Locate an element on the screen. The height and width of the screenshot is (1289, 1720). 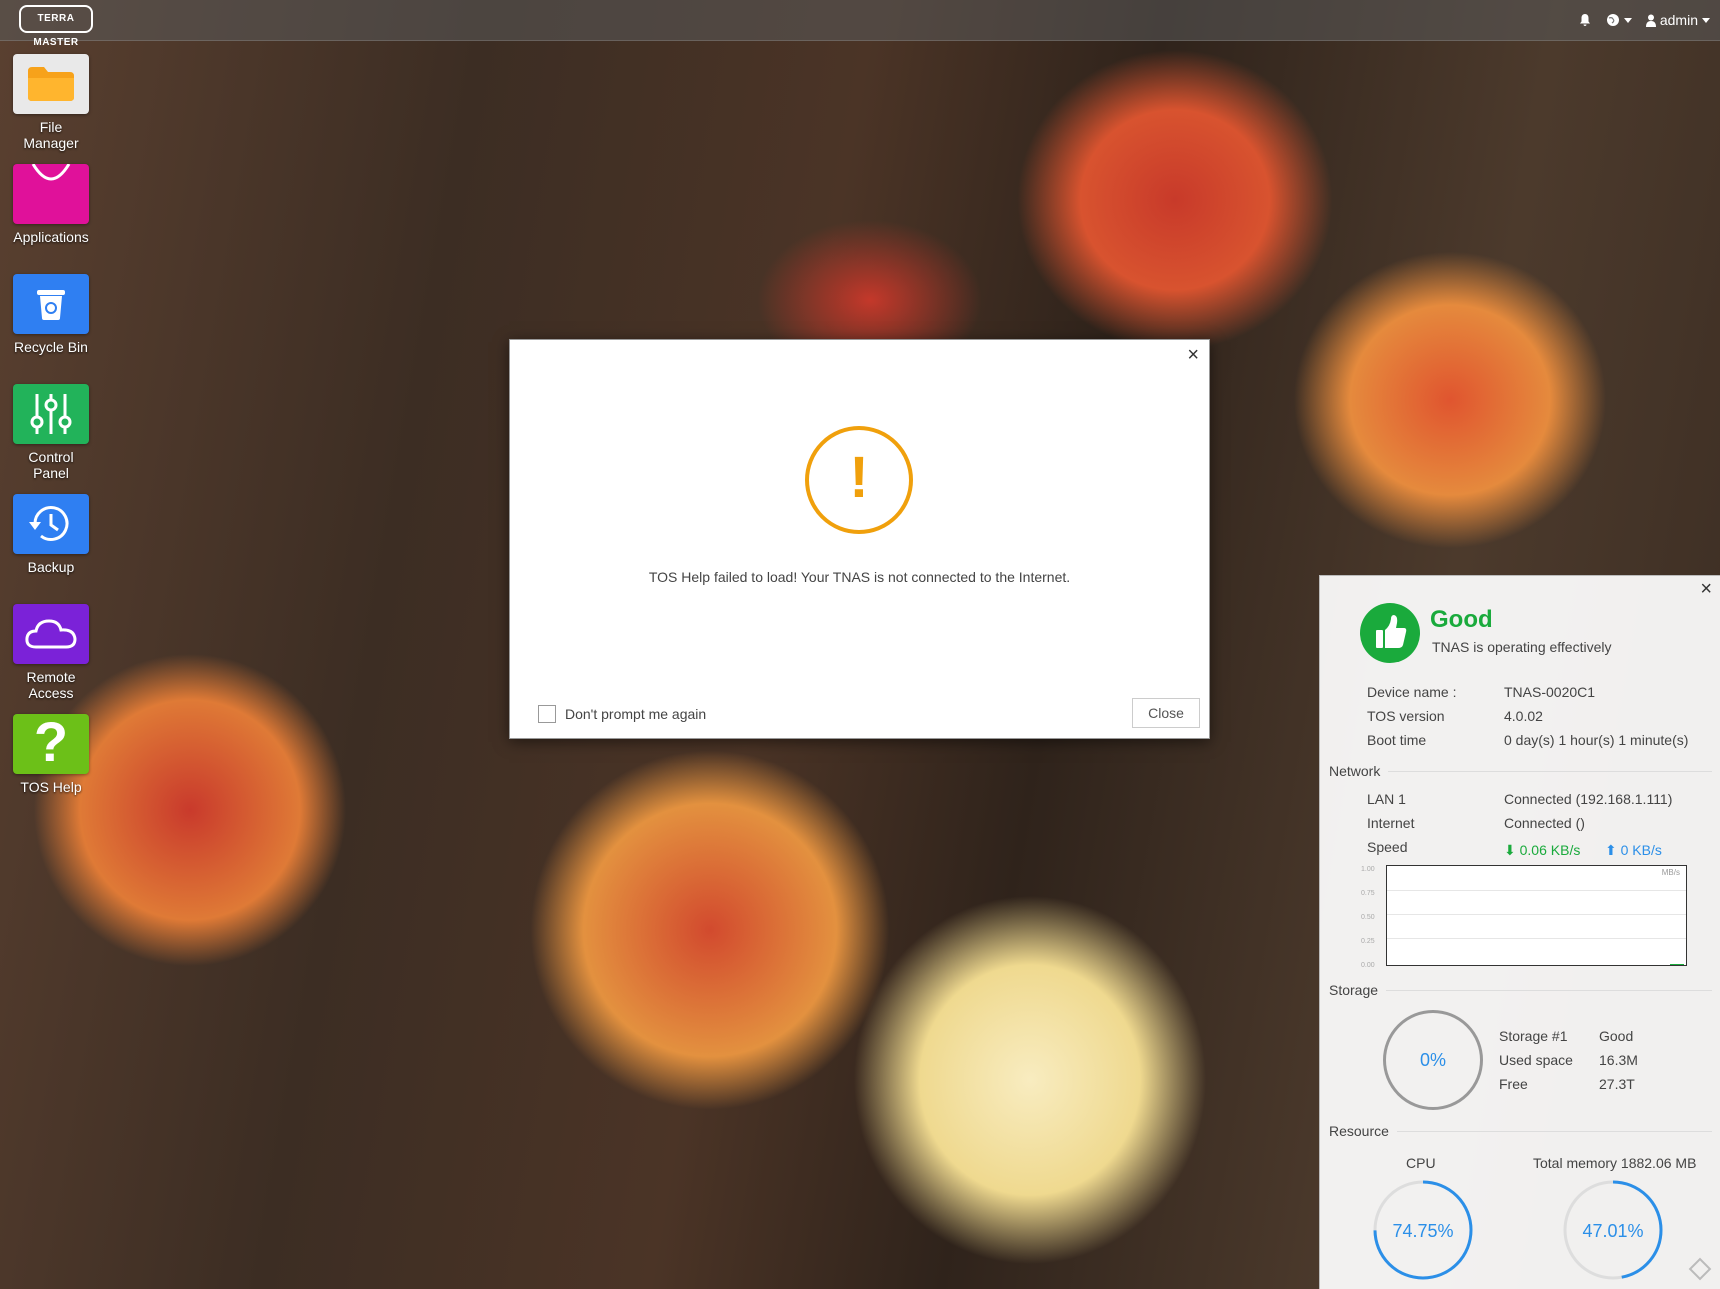
user-menu: admin is located at coordinates (1677, 20).